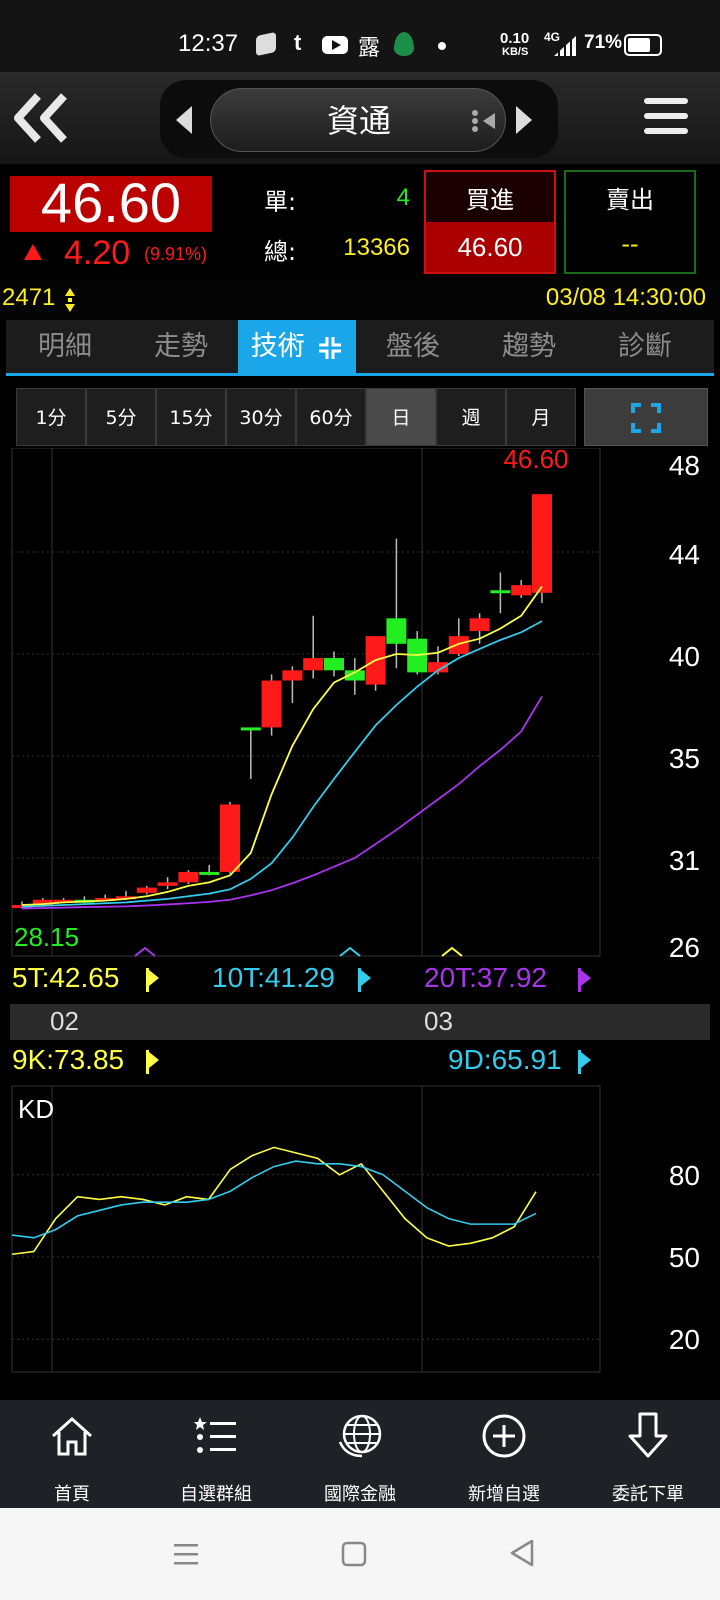 Image resolution: width=720 pixels, height=1600 pixels. I want to click on stock-name-button: 資通, so click(358, 120).